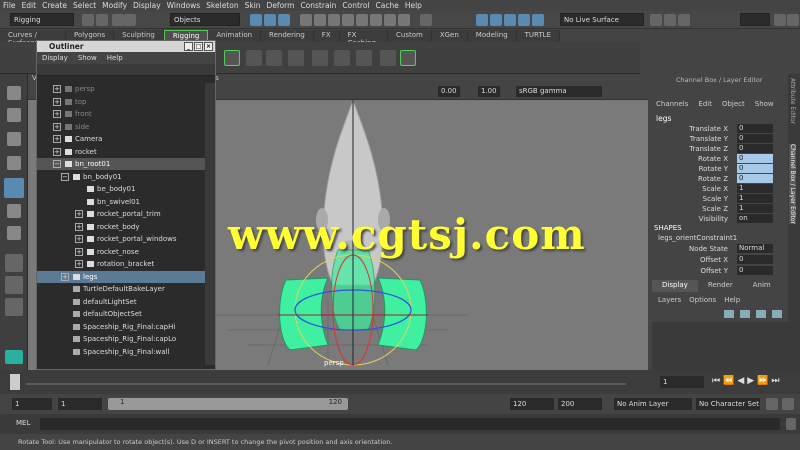  Describe the element at coordinates (121, 339) in the screenshot. I see `outliner-row: Spaceship_Rig_Final:capLo` at that location.